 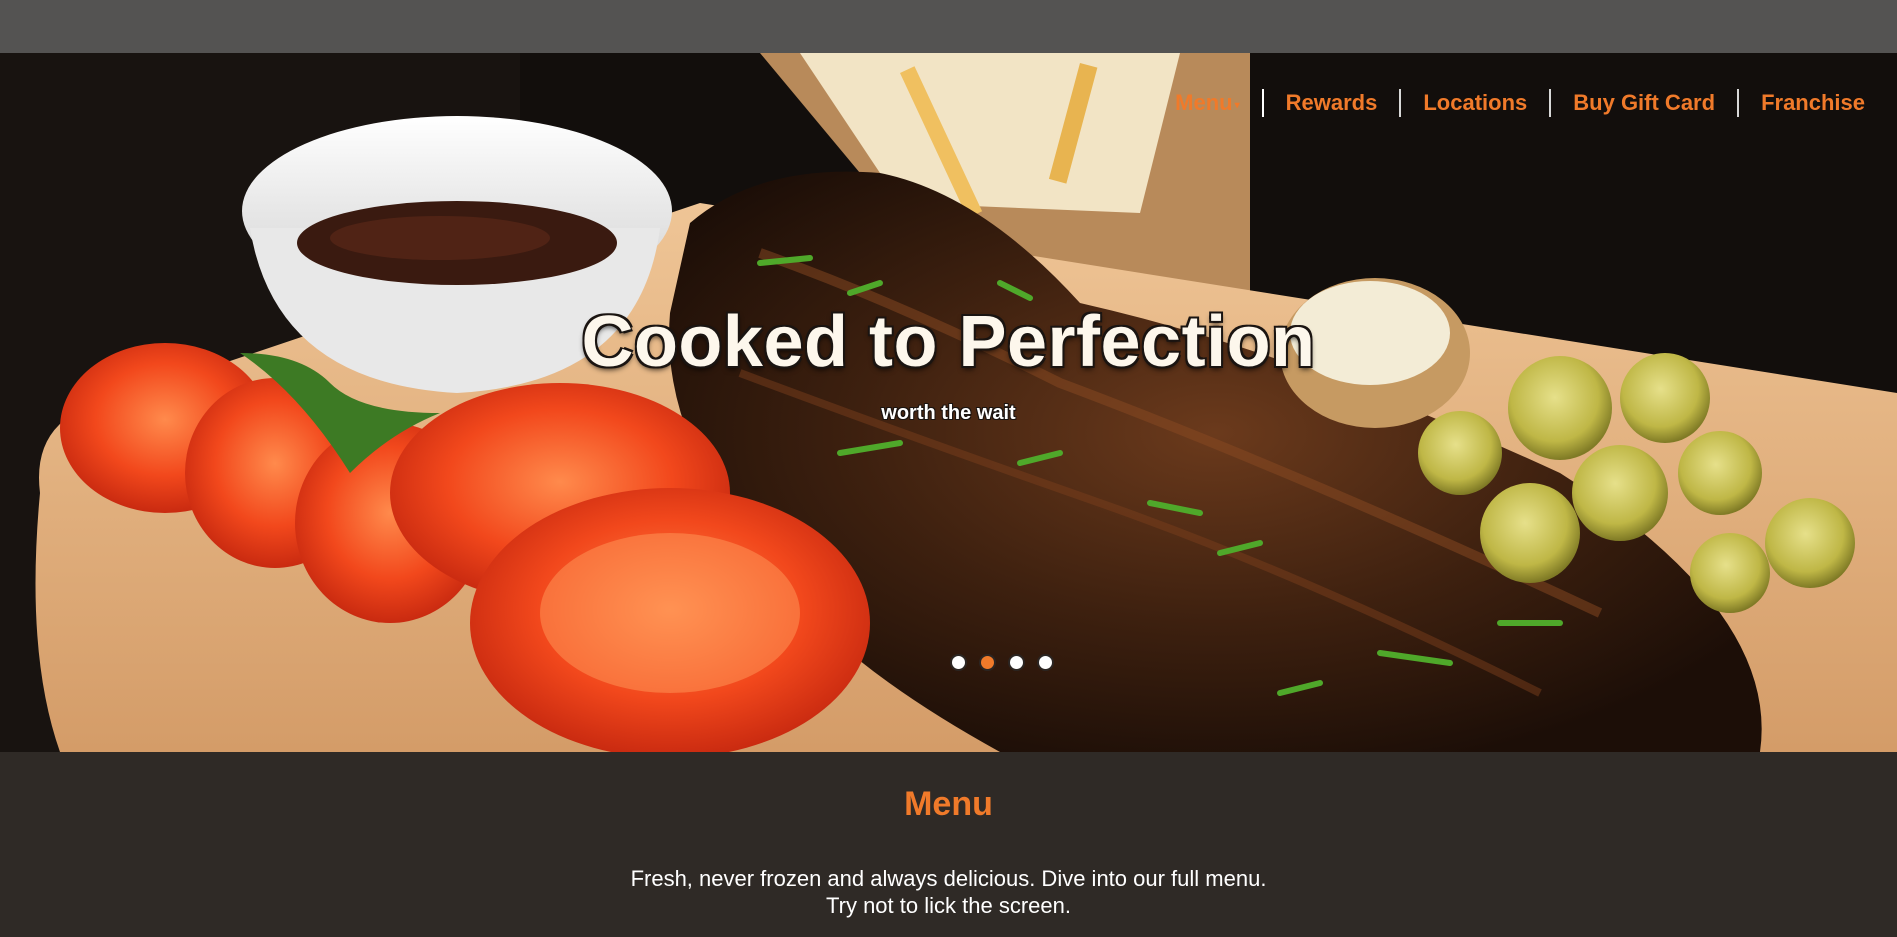 I want to click on nav-rewards: Rewards, so click(x=1332, y=103).